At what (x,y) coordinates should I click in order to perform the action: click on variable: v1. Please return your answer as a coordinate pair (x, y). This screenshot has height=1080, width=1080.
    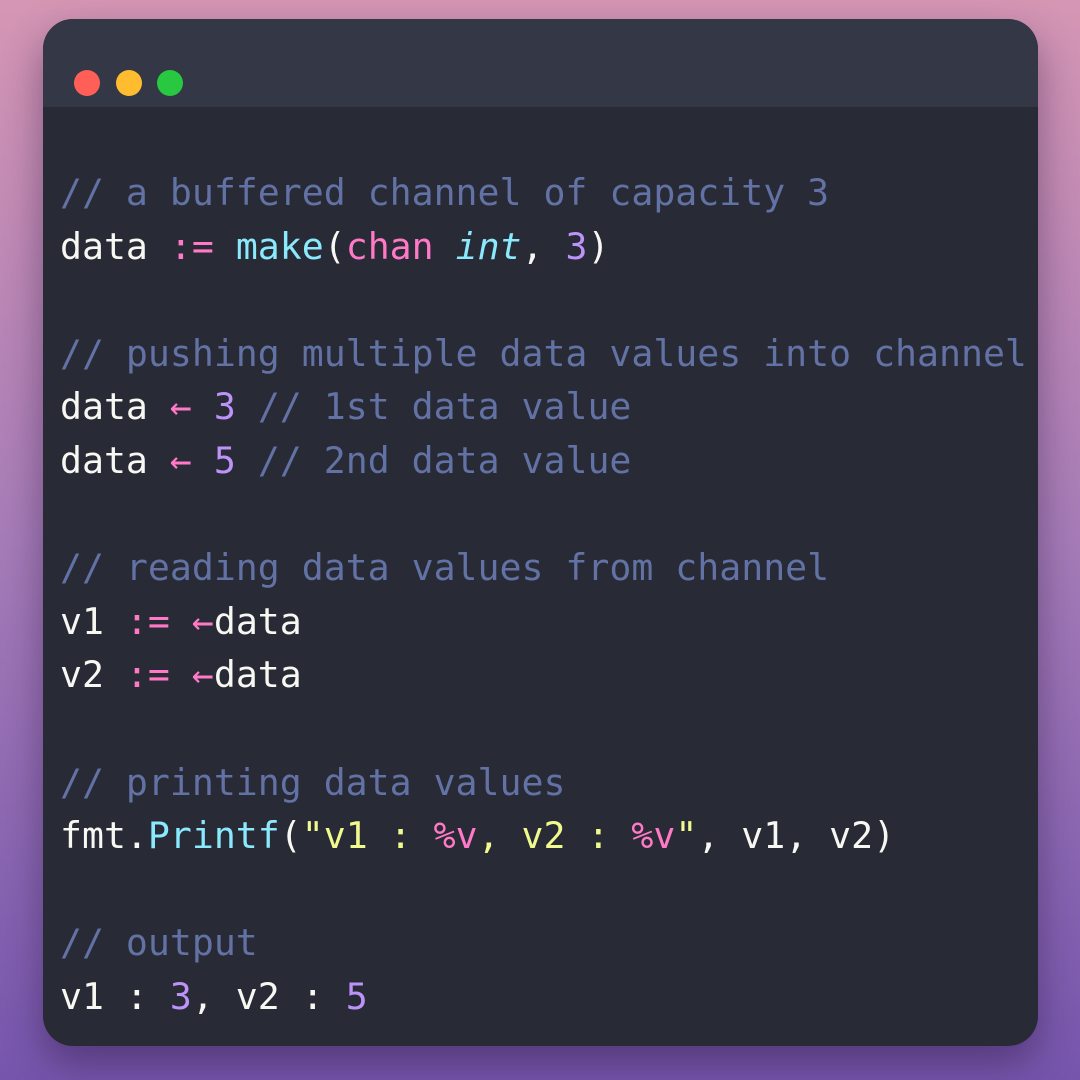
    Looking at the image, I should click on (82, 621).